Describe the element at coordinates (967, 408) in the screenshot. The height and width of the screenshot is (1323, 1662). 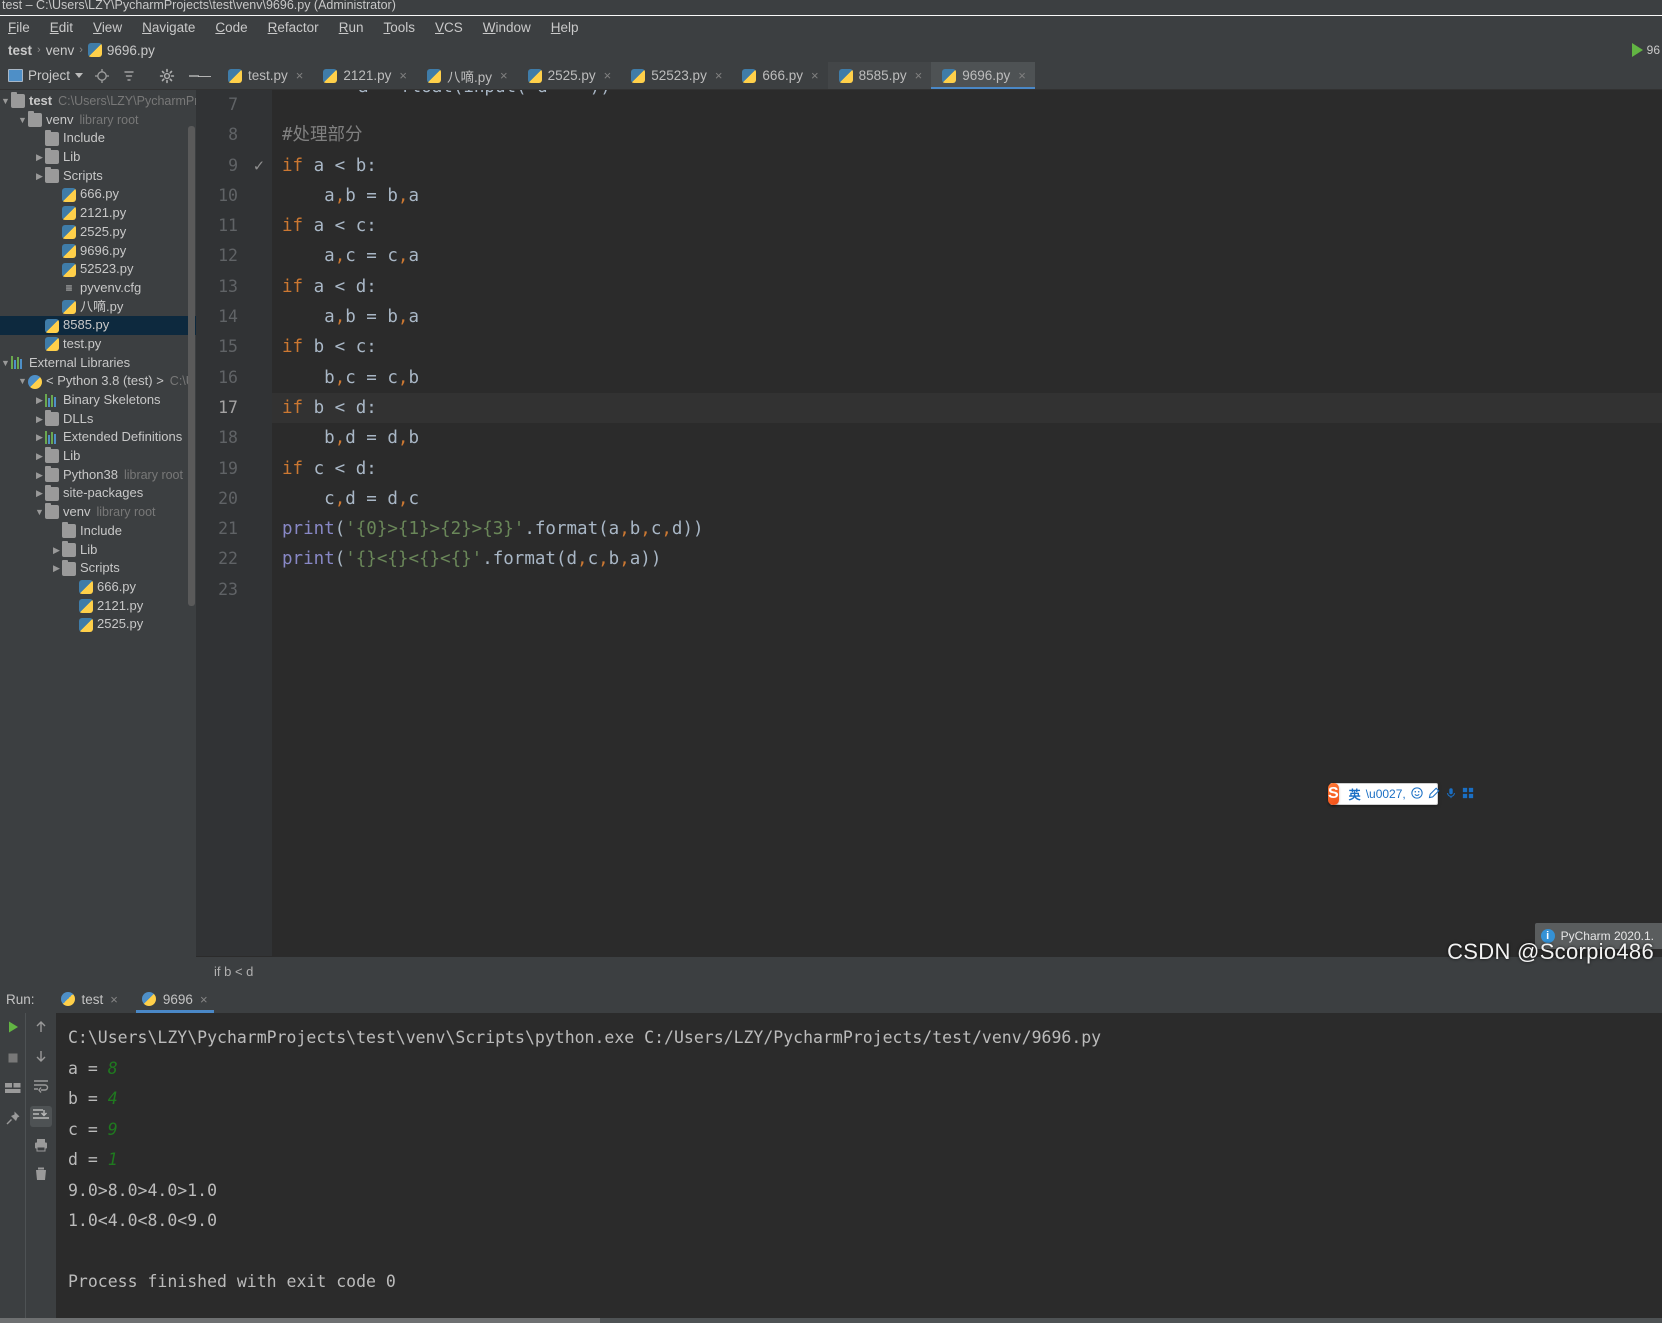
I see `code-line: if b < d:` at that location.